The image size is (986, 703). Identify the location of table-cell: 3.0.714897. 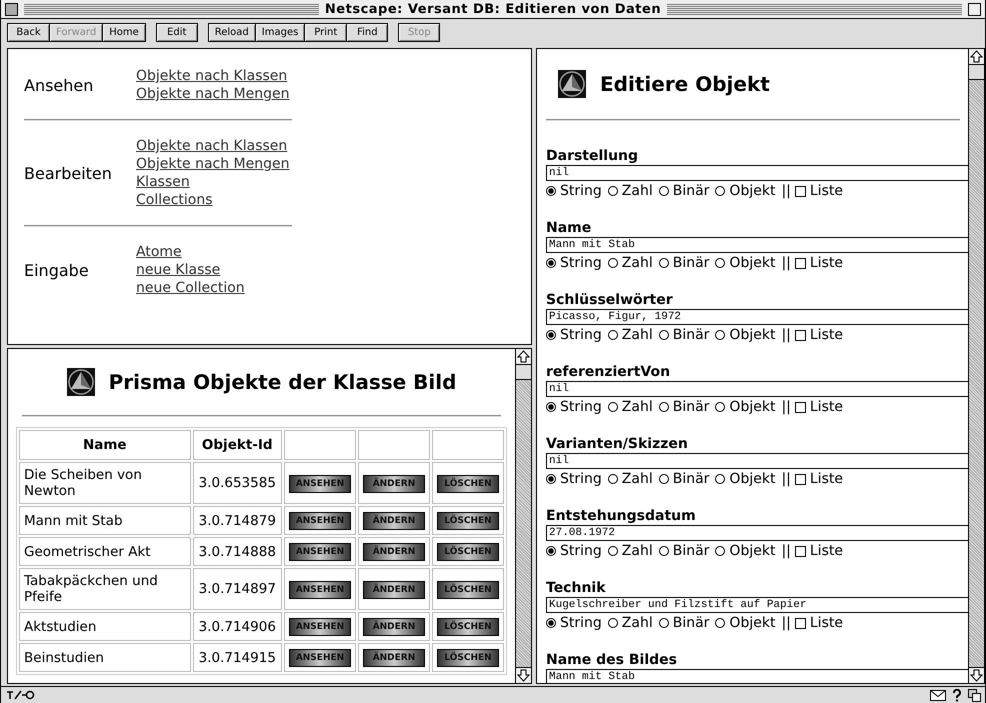
(237, 589).